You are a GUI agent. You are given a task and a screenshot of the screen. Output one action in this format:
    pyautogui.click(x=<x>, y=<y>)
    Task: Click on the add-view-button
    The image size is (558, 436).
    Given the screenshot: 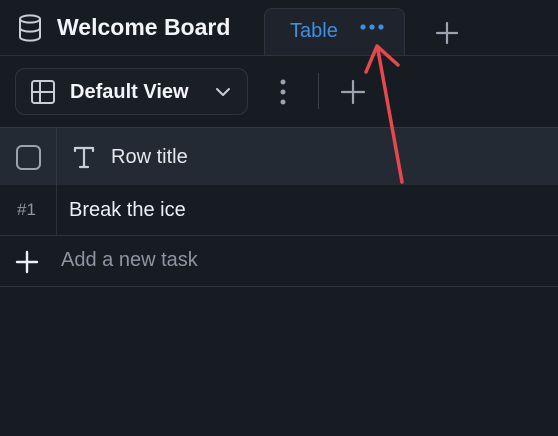 What is the action you would take?
    pyautogui.click(x=353, y=92)
    